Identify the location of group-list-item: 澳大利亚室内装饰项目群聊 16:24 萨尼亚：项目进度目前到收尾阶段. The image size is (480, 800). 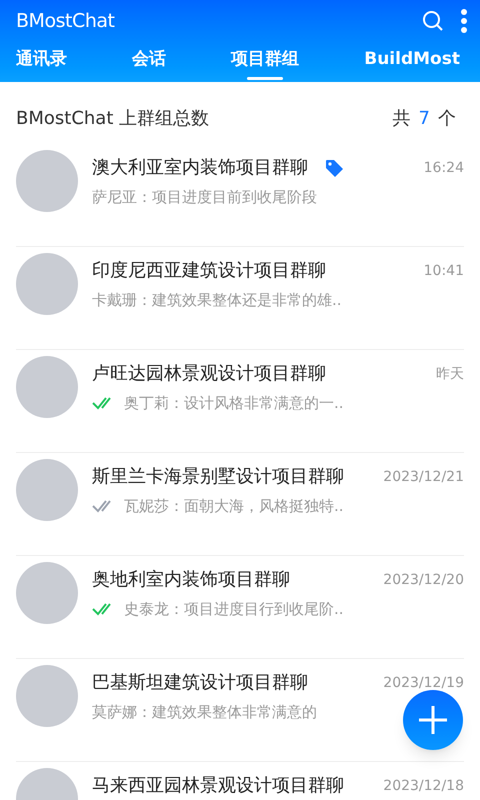
(240, 195).